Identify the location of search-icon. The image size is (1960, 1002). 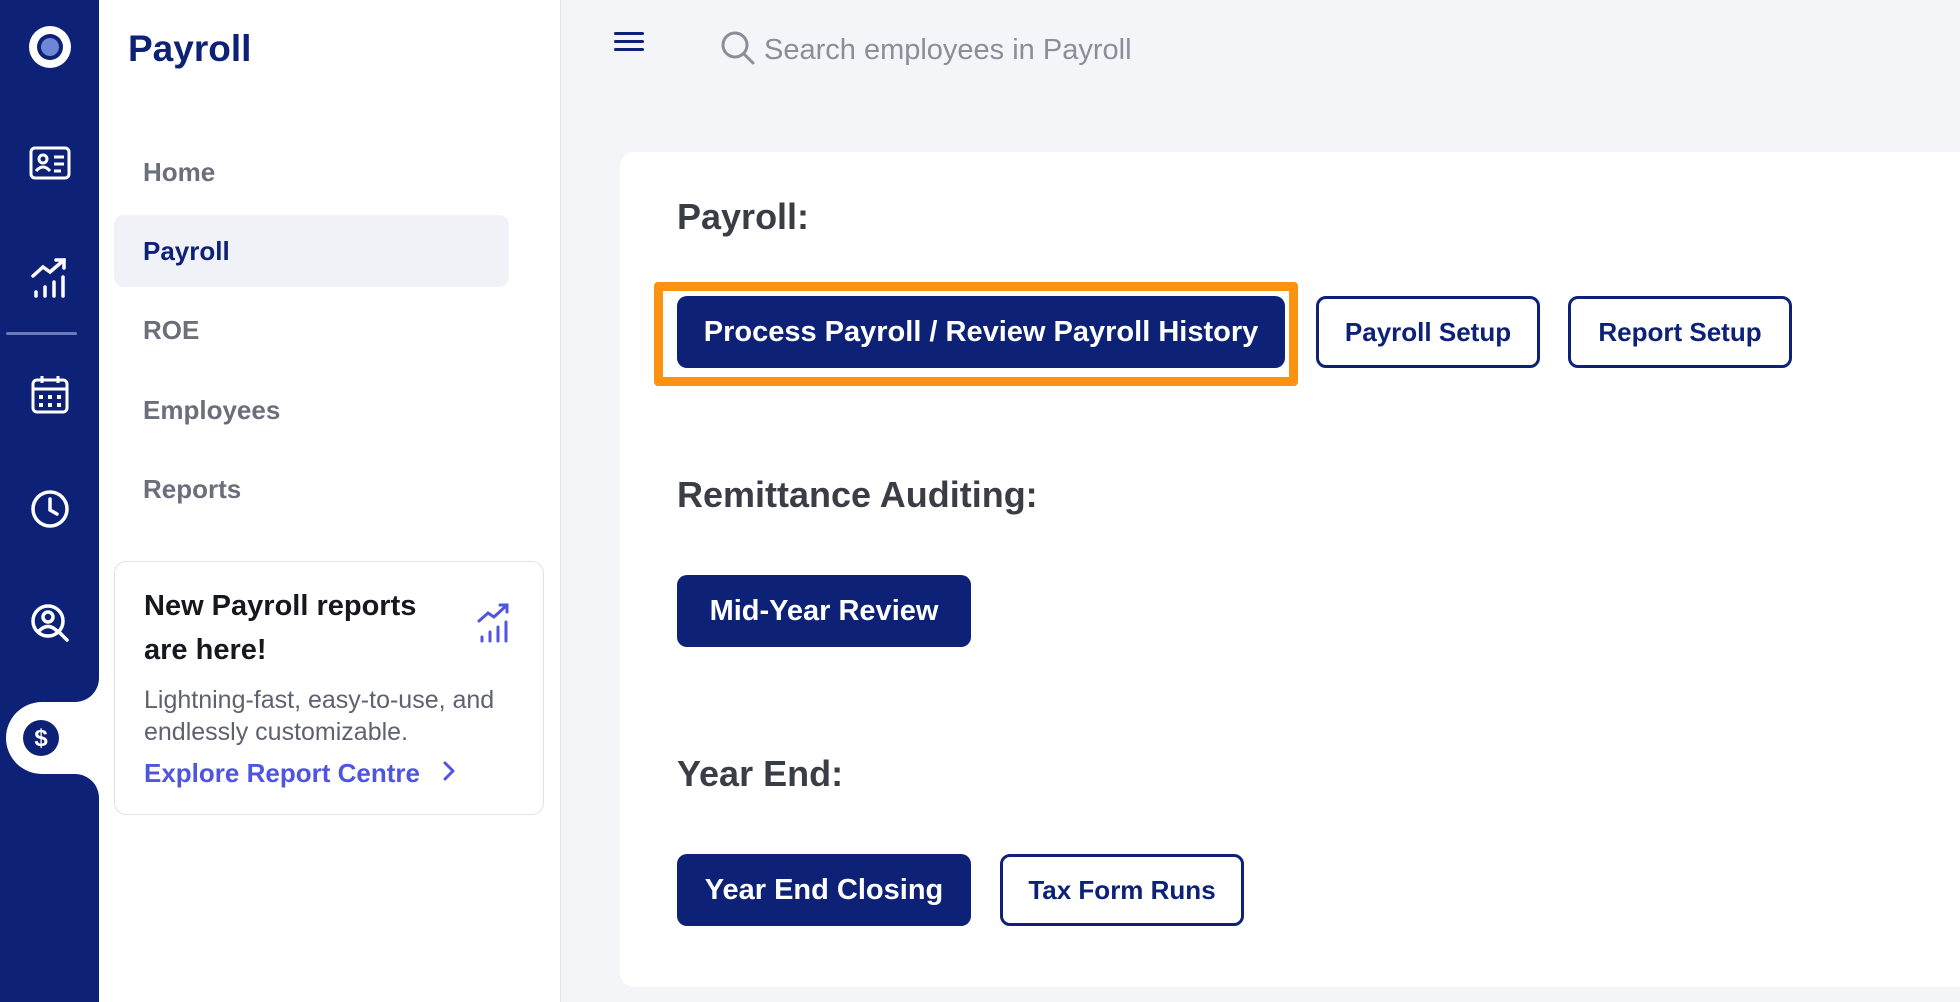
(738, 50).